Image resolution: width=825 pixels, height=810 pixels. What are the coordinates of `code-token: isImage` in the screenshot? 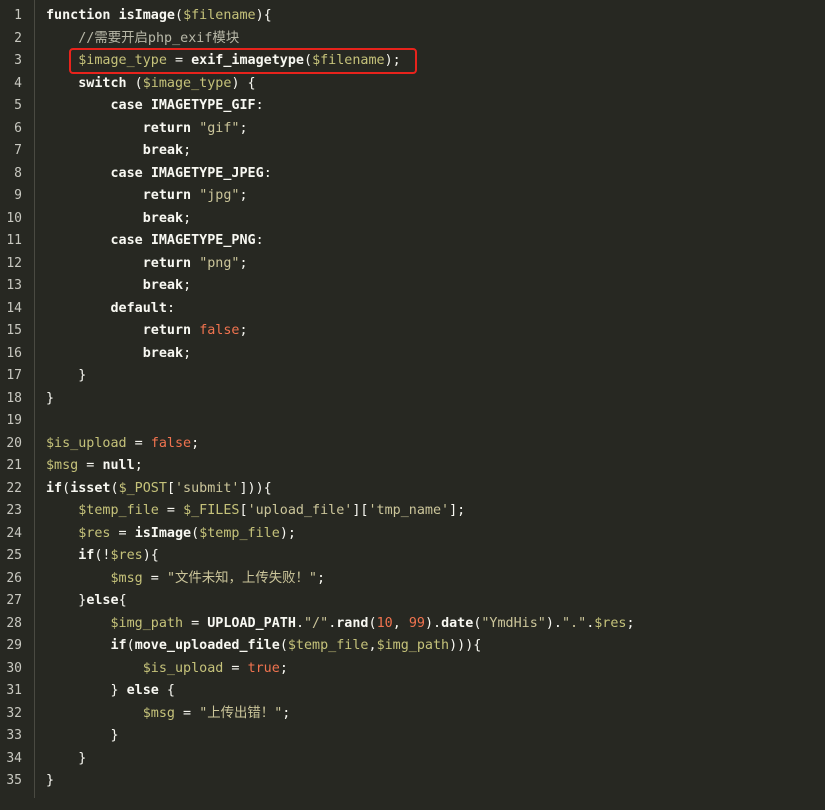 It's located at (163, 533).